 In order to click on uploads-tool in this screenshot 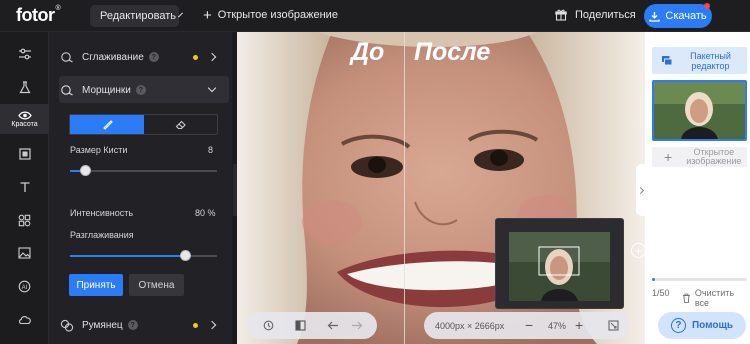, I will do `click(24, 253)`.